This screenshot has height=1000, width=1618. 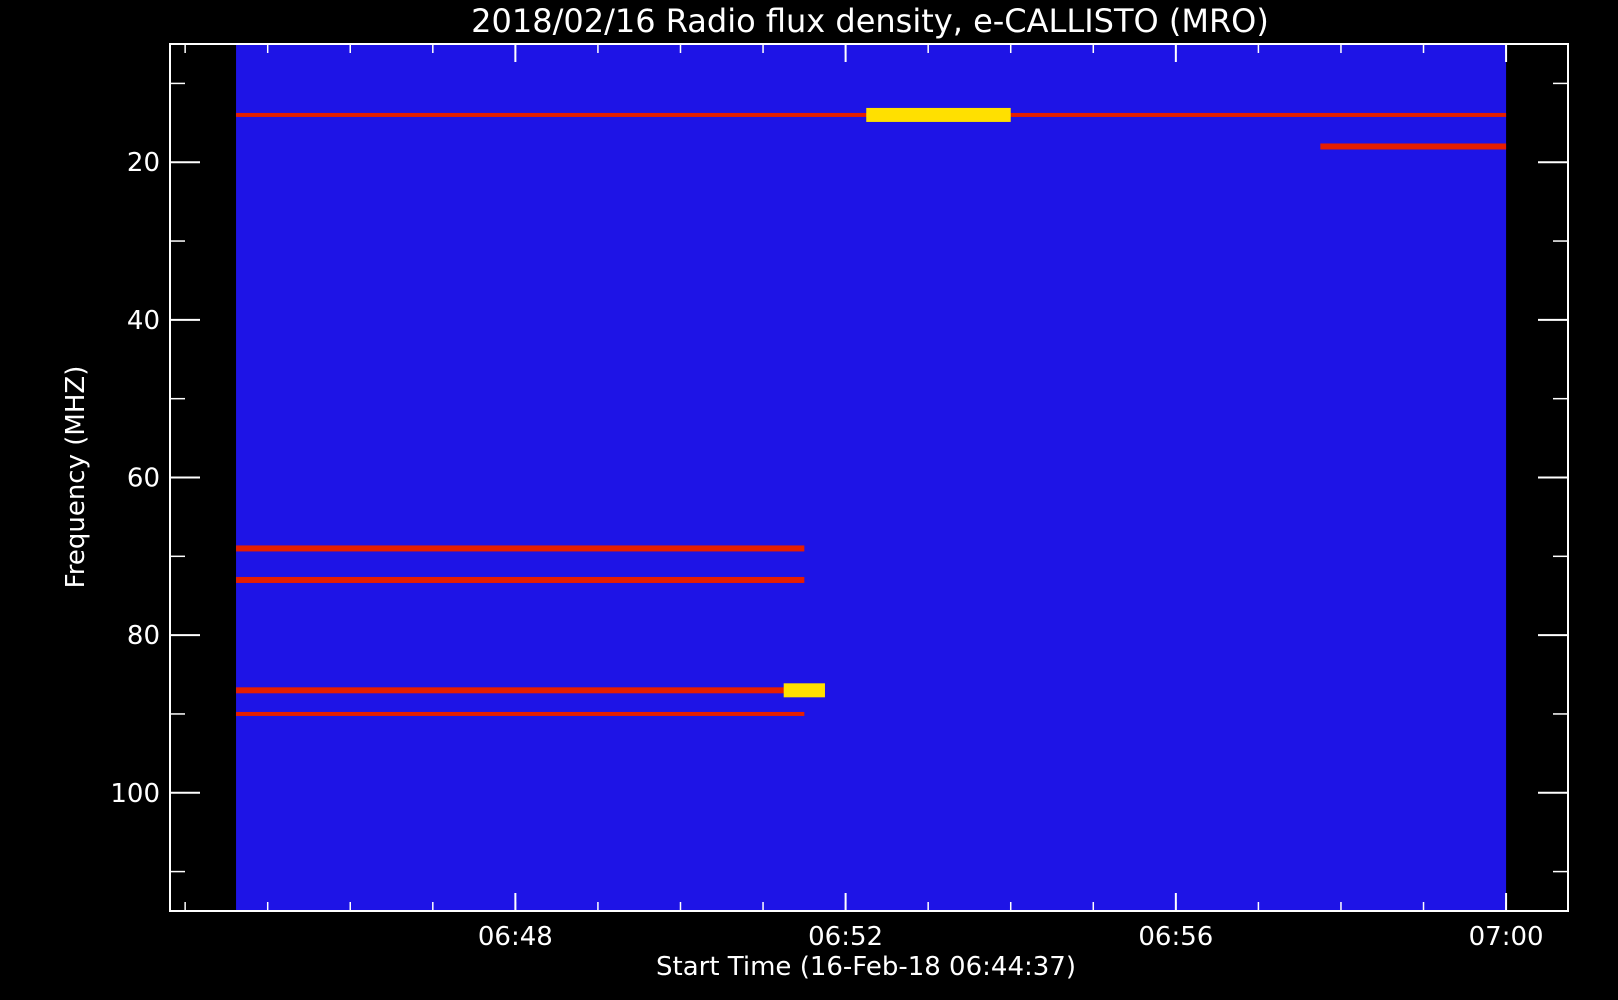 What do you see at coordinates (845, 937) in the screenshot?
I see `x-tick-label: 06:52` at bounding box center [845, 937].